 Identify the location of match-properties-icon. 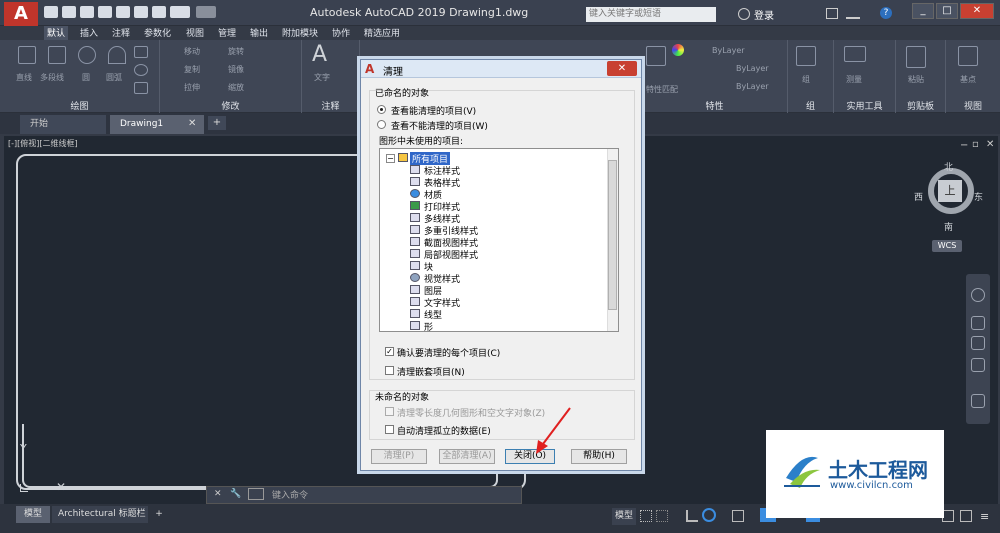
(656, 56).